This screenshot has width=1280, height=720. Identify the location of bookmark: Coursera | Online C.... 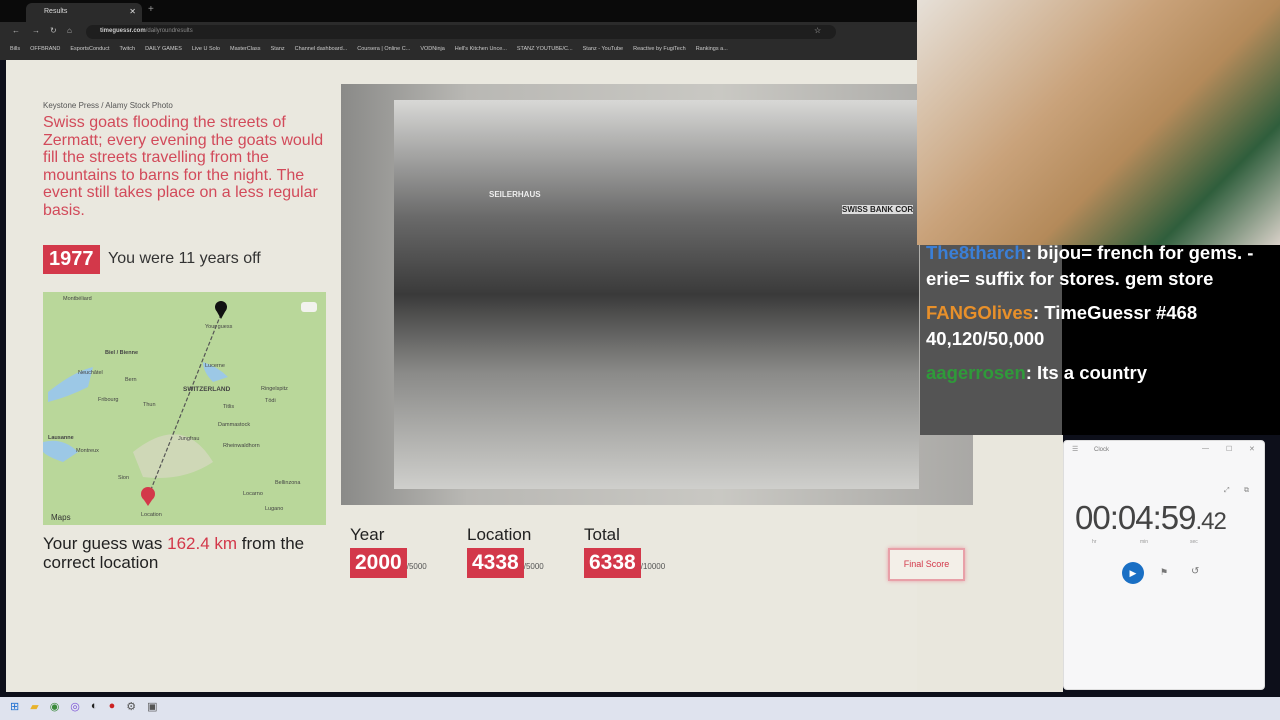
(383, 51).